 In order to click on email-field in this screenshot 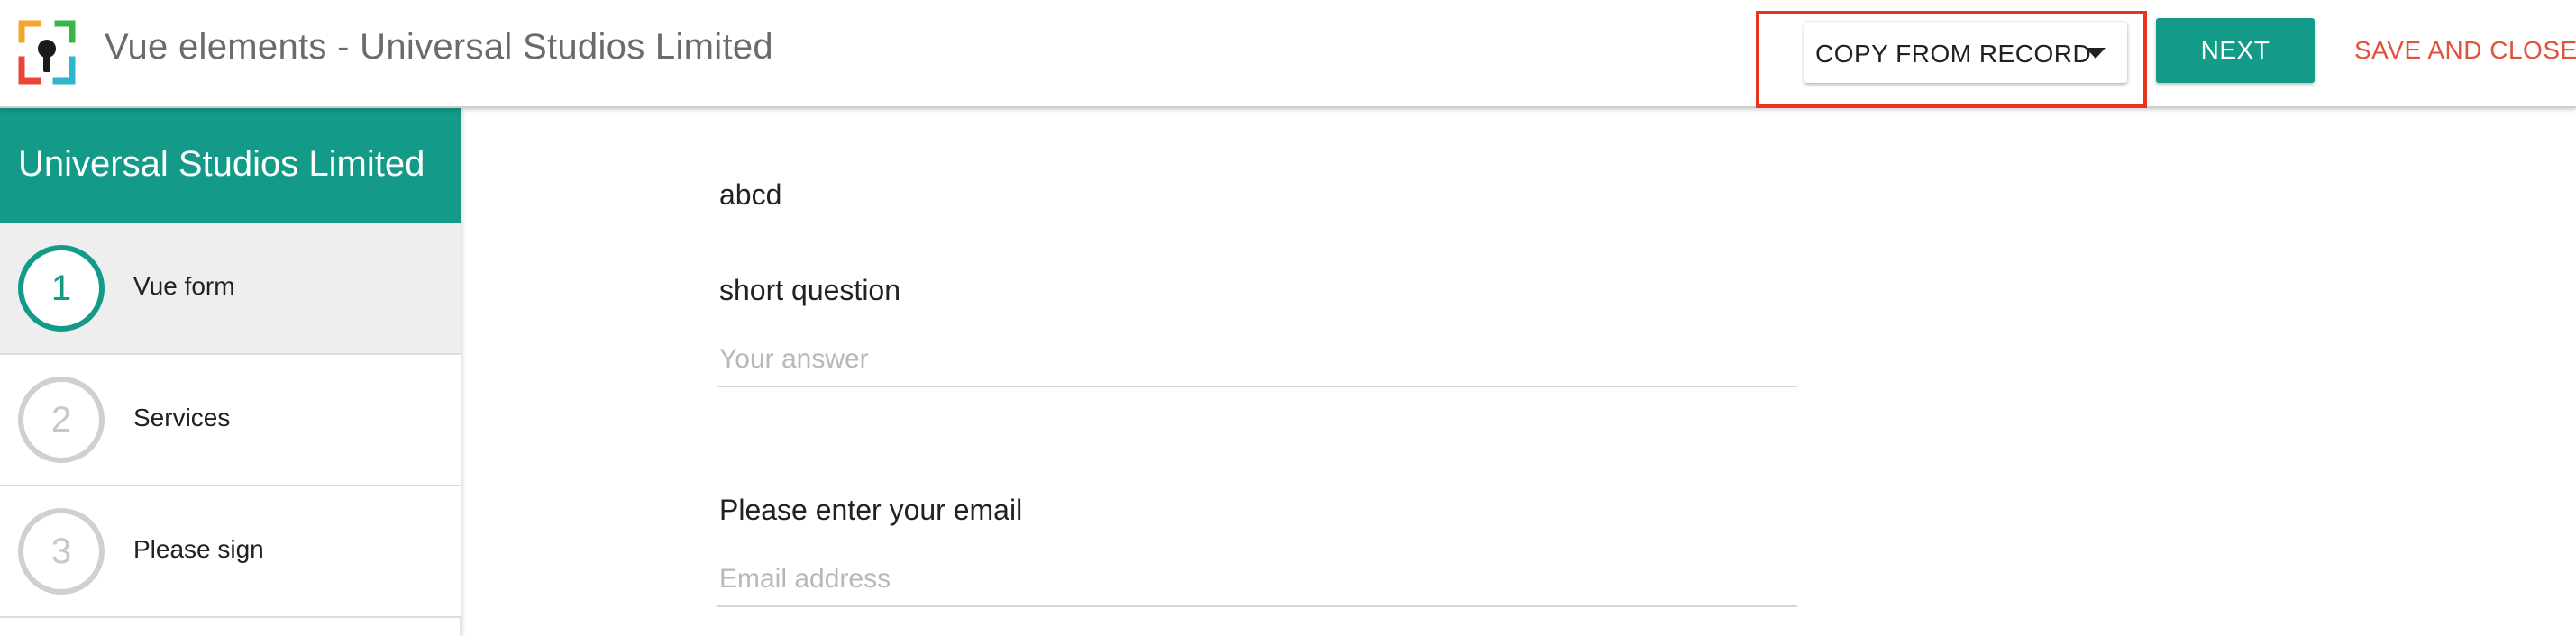, I will do `click(1257, 580)`.